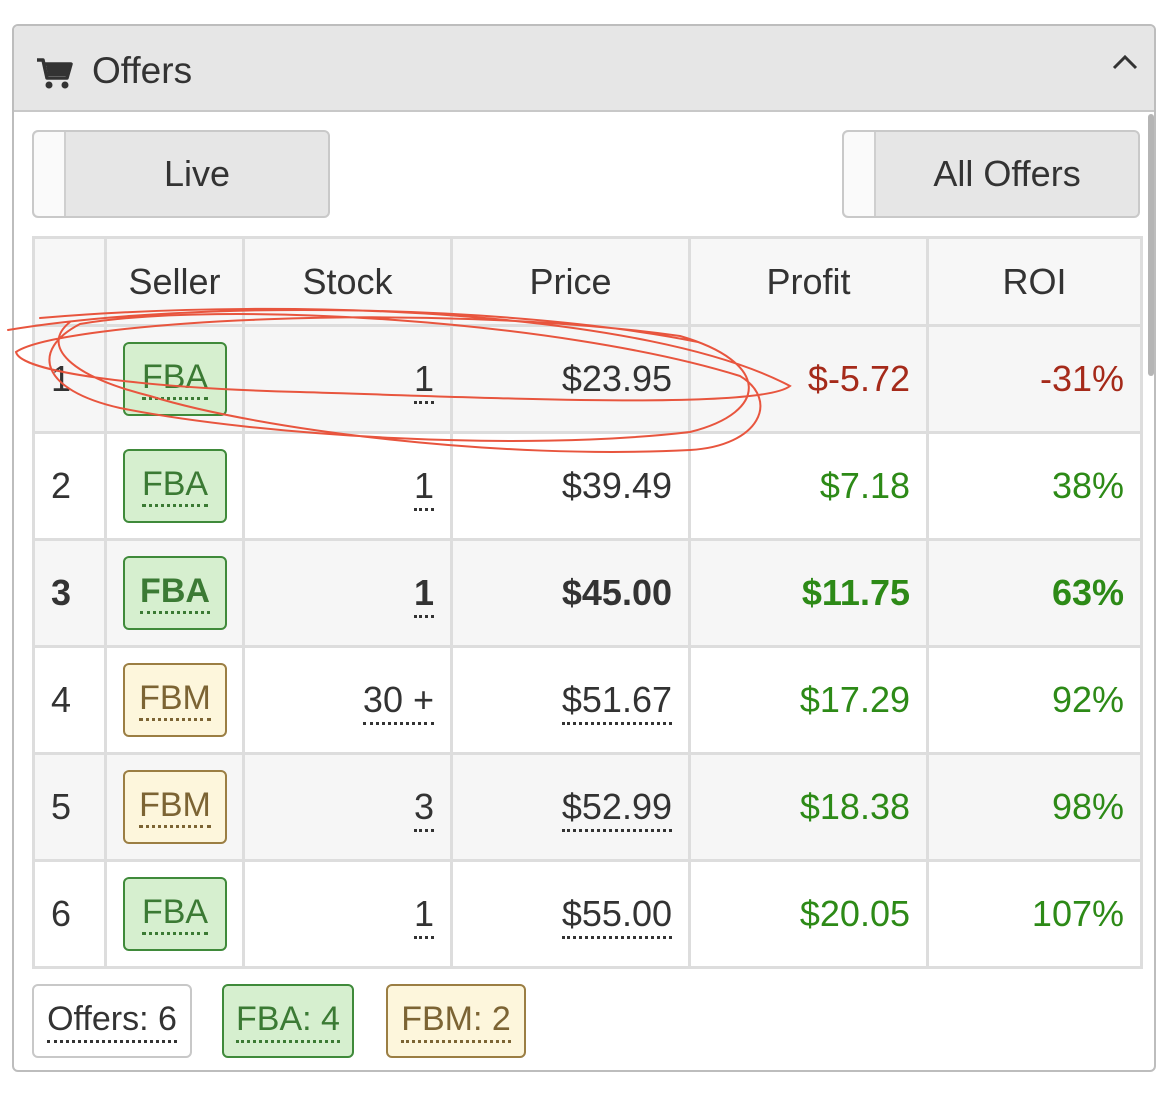 The width and height of the screenshot is (1166, 1094). Describe the element at coordinates (142, 70) in the screenshot. I see `panel-title: Offers` at that location.